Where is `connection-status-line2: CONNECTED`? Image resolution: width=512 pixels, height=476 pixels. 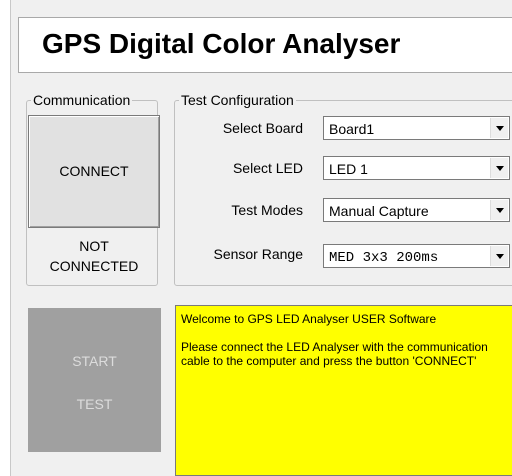 connection-status-line2: CONNECTED is located at coordinates (94, 266).